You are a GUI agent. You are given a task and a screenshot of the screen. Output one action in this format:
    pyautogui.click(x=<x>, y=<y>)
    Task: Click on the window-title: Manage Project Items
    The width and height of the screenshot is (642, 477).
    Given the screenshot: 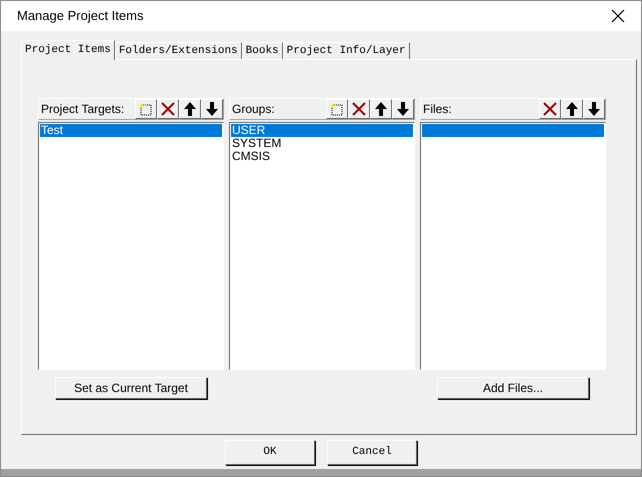 What is the action you would take?
    pyautogui.click(x=80, y=16)
    